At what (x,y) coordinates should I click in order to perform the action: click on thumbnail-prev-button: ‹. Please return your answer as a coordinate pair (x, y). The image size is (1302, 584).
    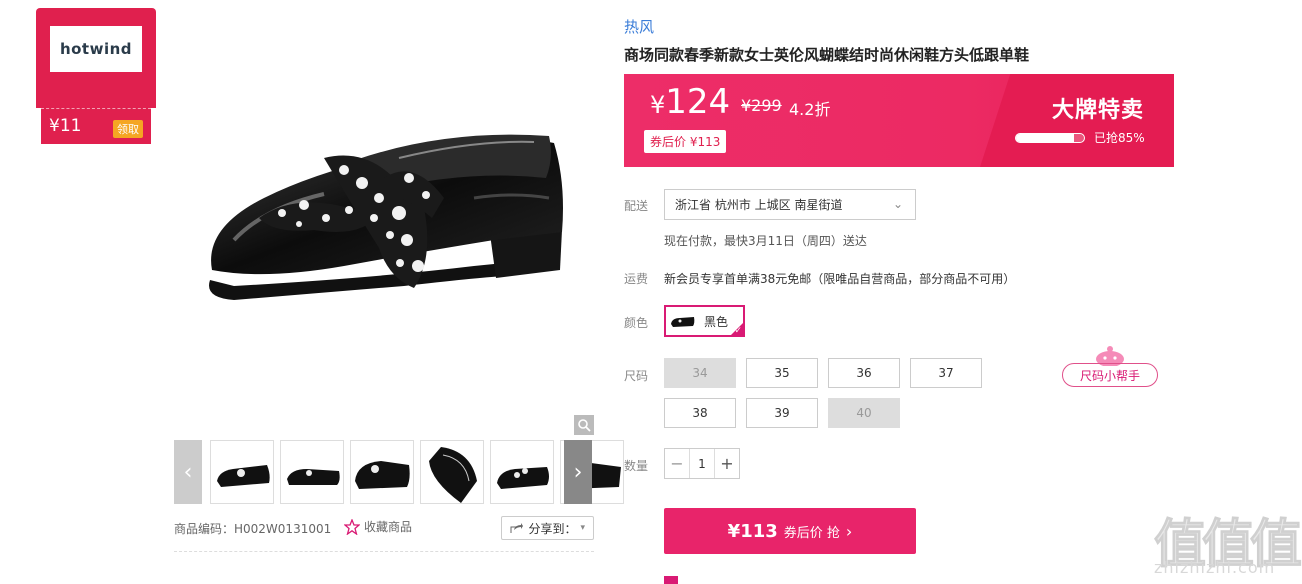
    Looking at the image, I should click on (188, 472).